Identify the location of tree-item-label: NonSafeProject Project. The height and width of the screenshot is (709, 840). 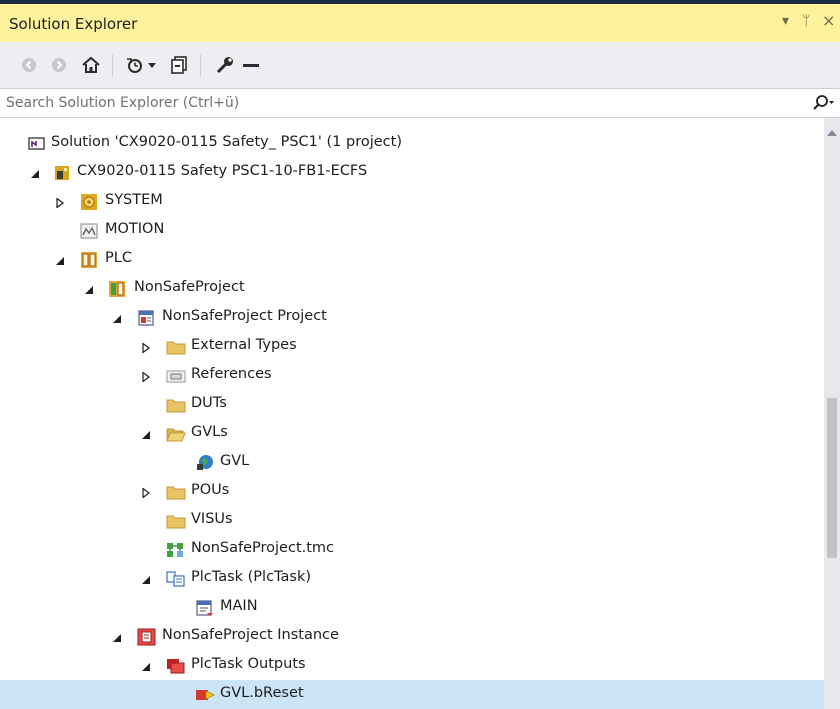
(244, 316).